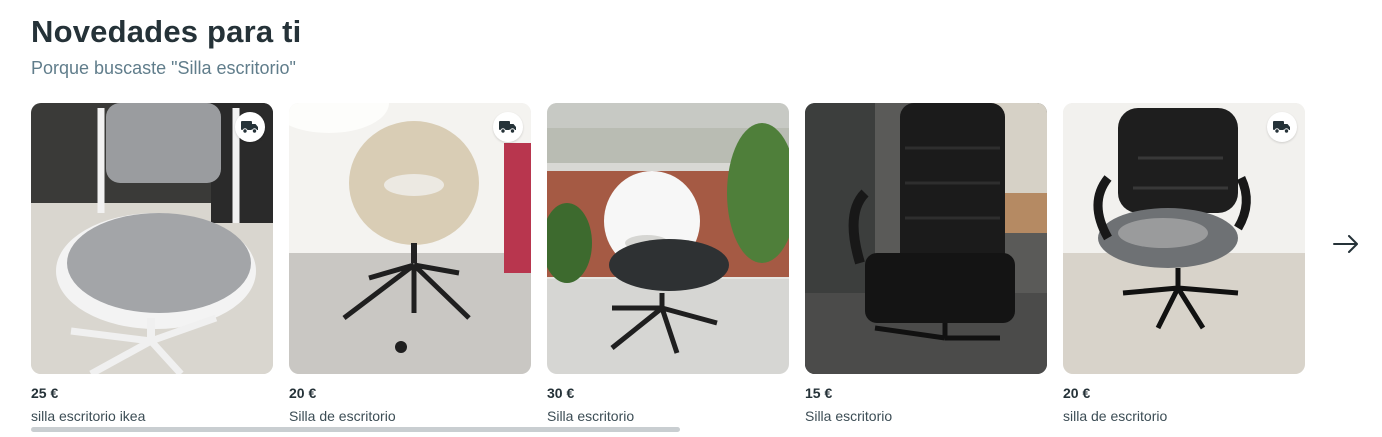  I want to click on product-card: 15 € Silla escritorio, so click(926, 263).